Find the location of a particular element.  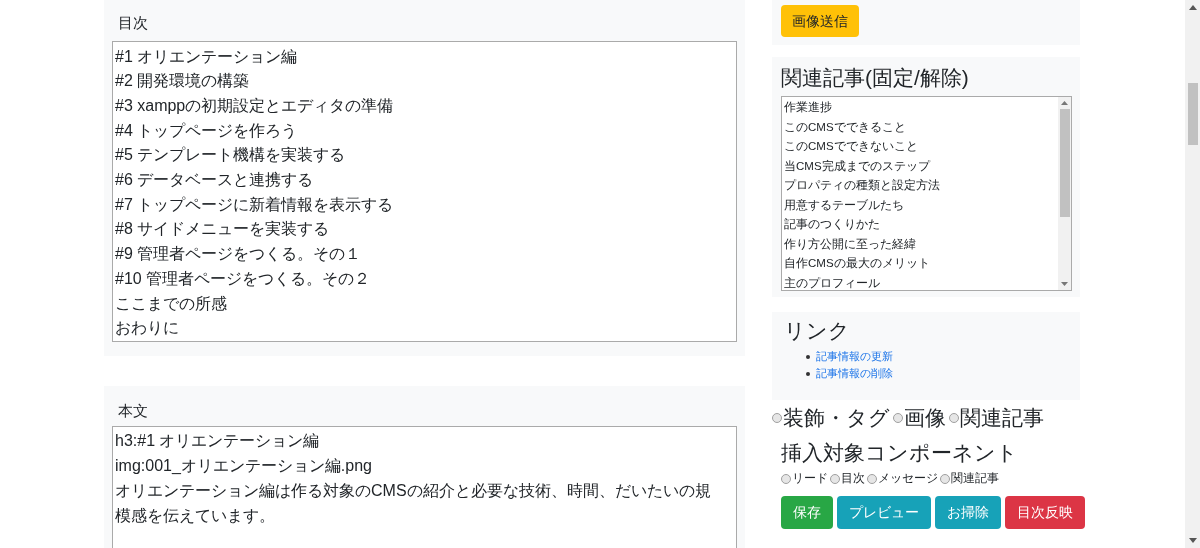

related-listbox: 作業進捗 このCMSでできること このCMSでできないこと 当CMS完成までのステップ プロパティの種類と設定方法 用意するテーブルたち 記事のつくりかた 作り方公開に至った経緯 自作CMSの最大のメリット 主のプロフィール is located at coordinates (926, 193).